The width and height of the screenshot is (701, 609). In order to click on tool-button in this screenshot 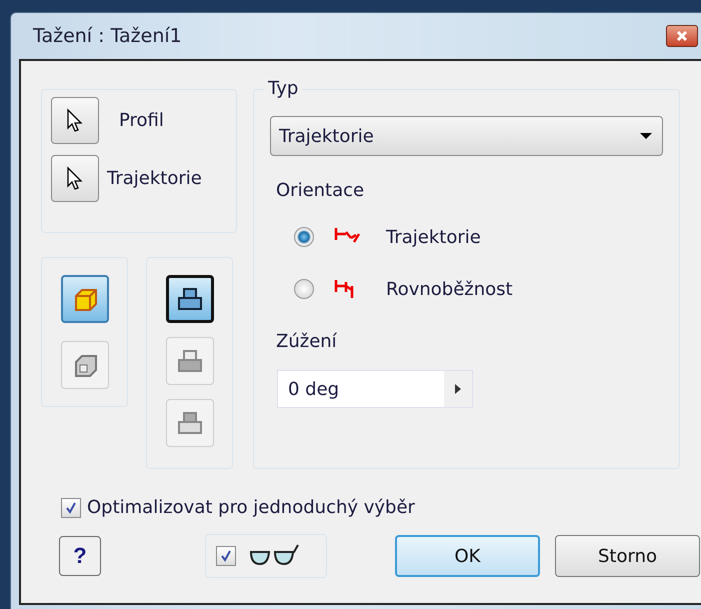, I will do `click(190, 299)`.